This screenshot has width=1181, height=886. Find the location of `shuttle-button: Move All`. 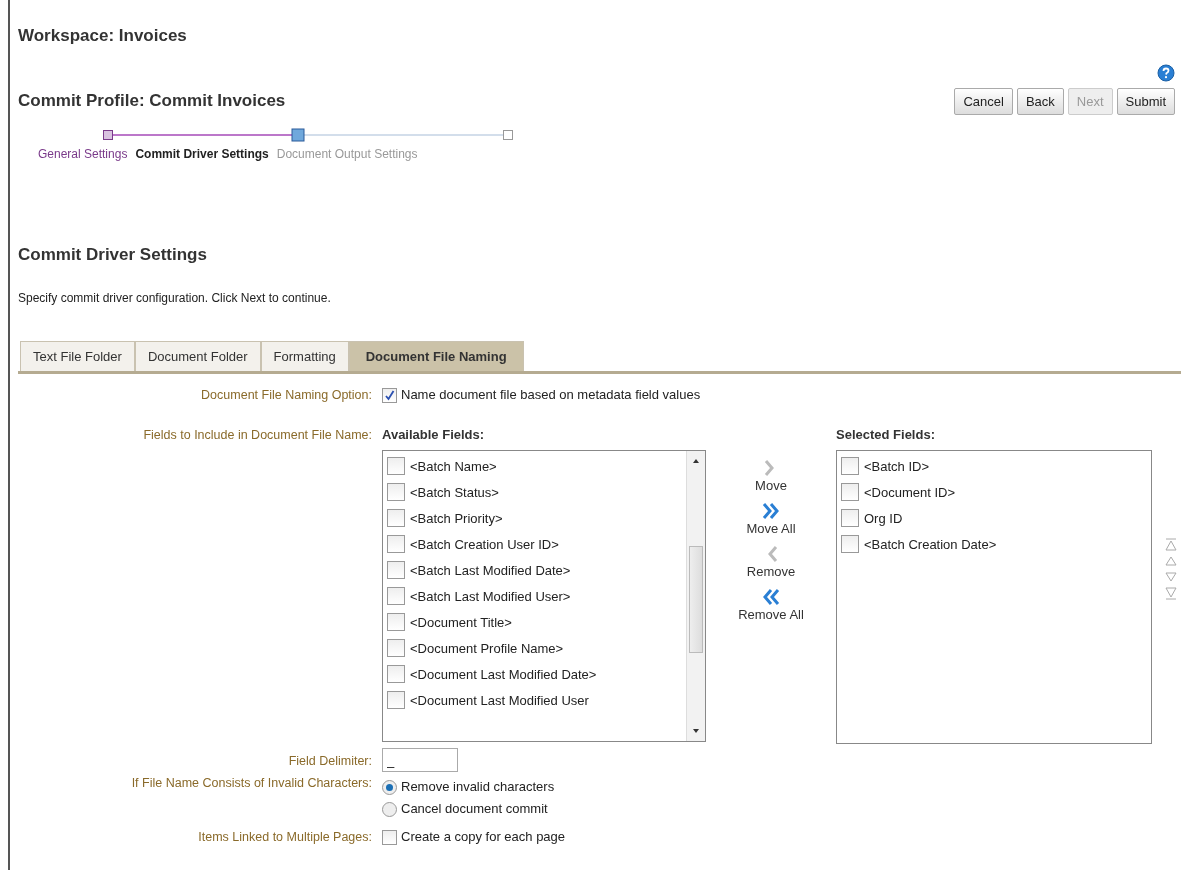

shuttle-button: Move All is located at coordinates (771, 518).